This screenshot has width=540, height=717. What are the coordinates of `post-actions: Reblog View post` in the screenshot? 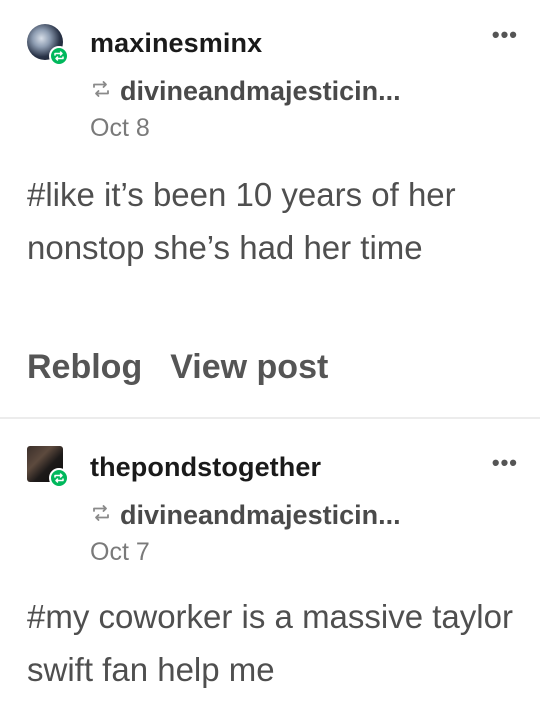 It's located at (177, 367).